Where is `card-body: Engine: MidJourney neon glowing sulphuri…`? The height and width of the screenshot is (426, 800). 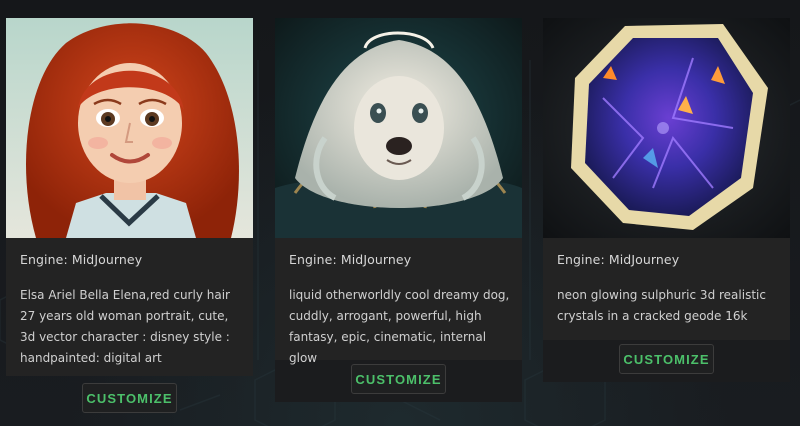 card-body: Engine: MidJourney neon glowing sulphuri… is located at coordinates (666, 289).